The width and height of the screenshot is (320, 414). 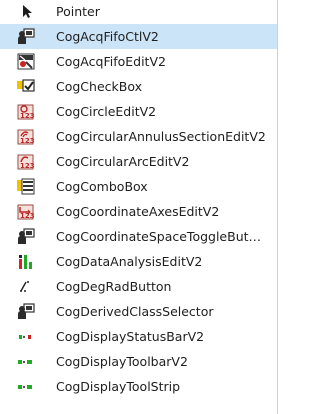 What do you see at coordinates (161, 136) in the screenshot?
I see `toolbox-item-label: CogCircularAnnulusSectionEditV2` at bounding box center [161, 136].